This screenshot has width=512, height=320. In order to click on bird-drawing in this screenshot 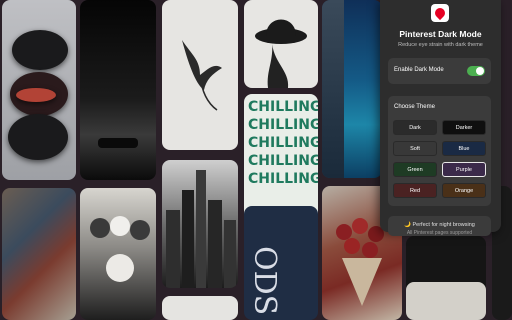, I will do `click(202, 75)`.